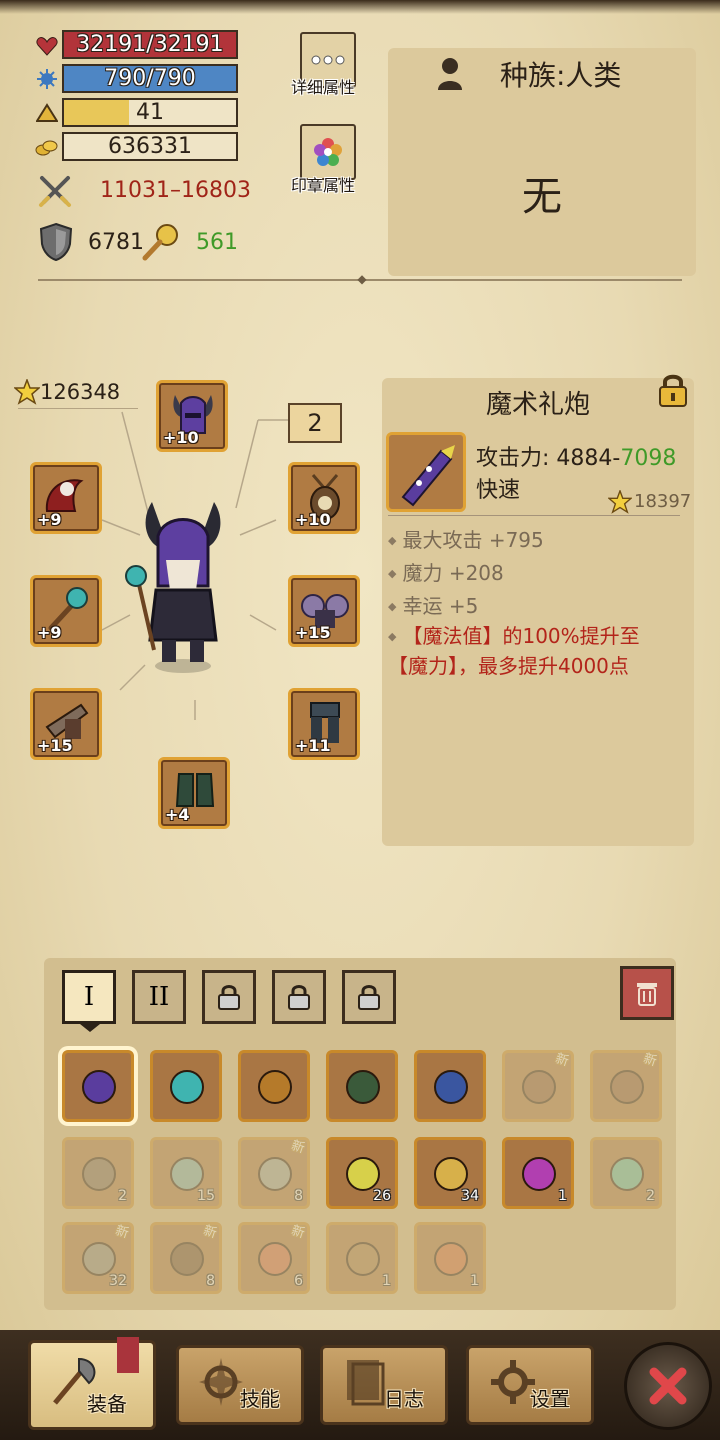 The height and width of the screenshot is (1440, 720). I want to click on active-tab-pointer, so click(90, 1028).